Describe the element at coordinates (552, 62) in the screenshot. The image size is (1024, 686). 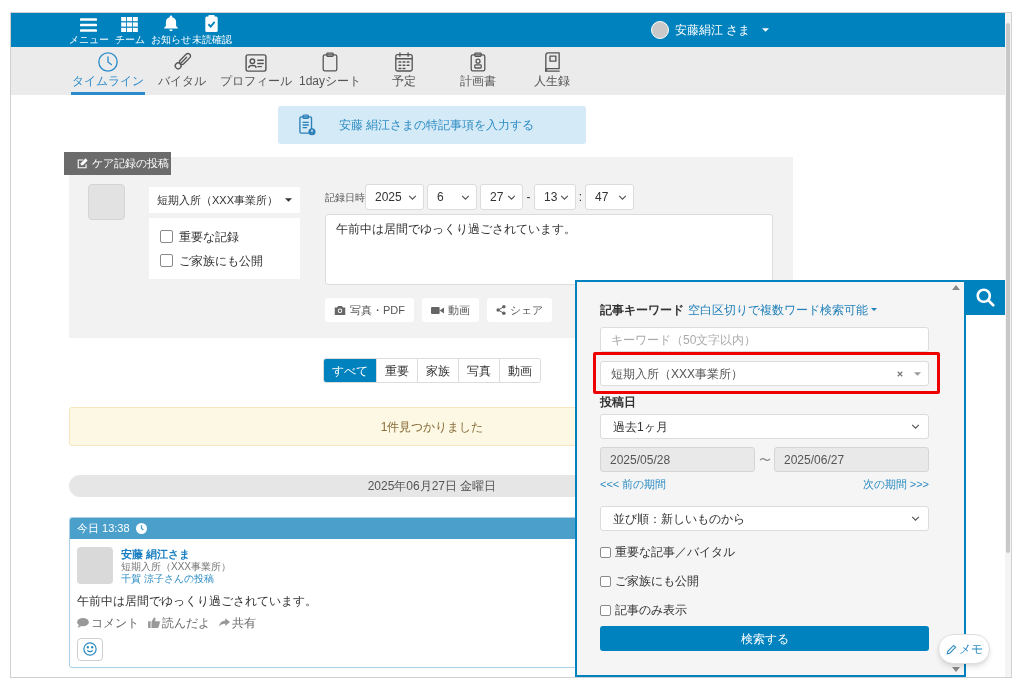
I see `book-icon` at that location.